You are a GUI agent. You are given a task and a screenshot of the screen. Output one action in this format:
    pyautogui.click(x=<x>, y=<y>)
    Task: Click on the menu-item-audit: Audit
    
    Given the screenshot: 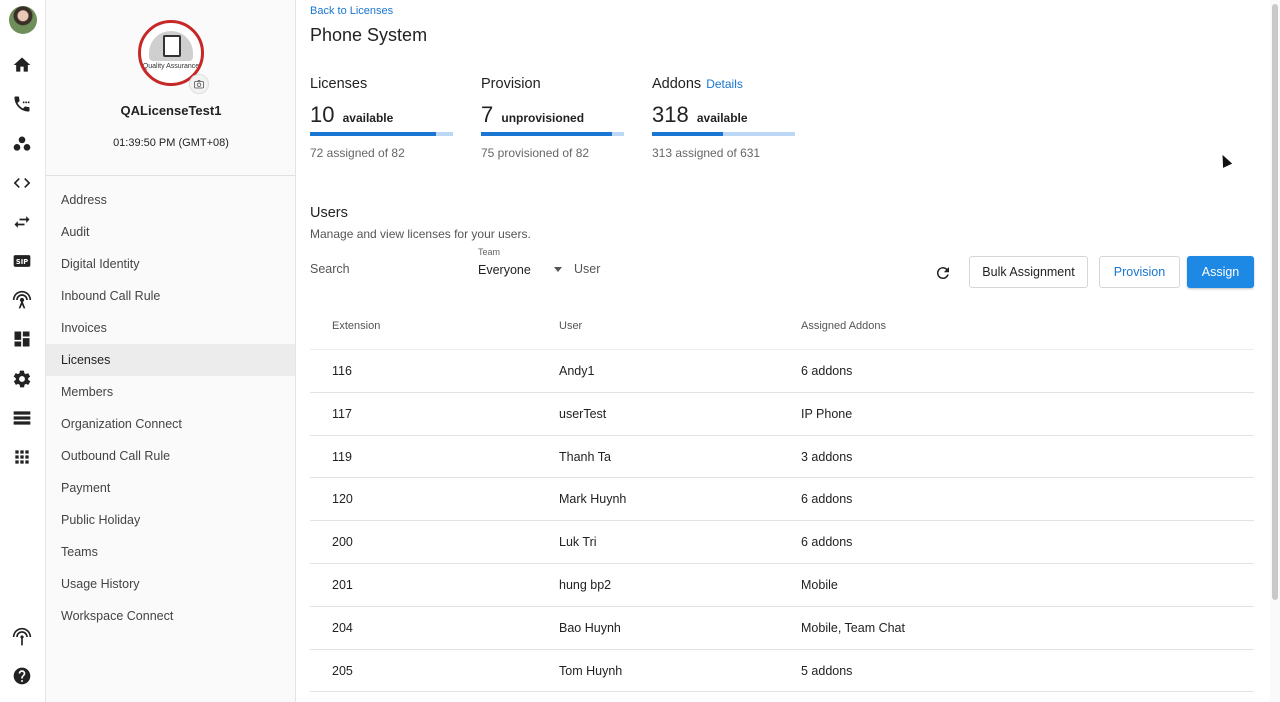 What is the action you would take?
    pyautogui.click(x=170, y=232)
    